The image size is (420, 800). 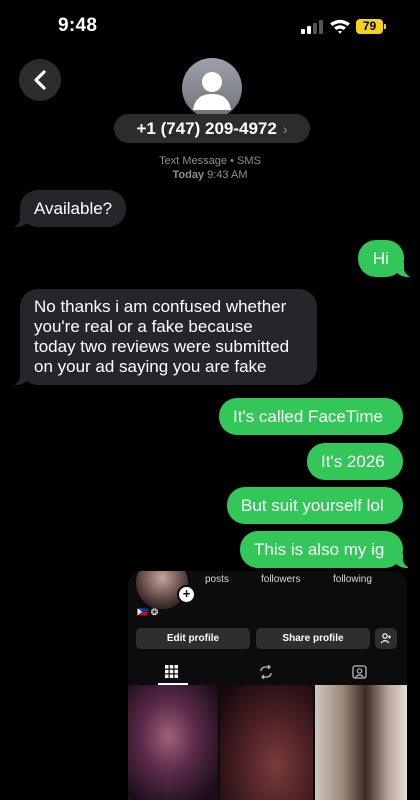 I want to click on message-text: It's 2026, so click(x=353, y=461).